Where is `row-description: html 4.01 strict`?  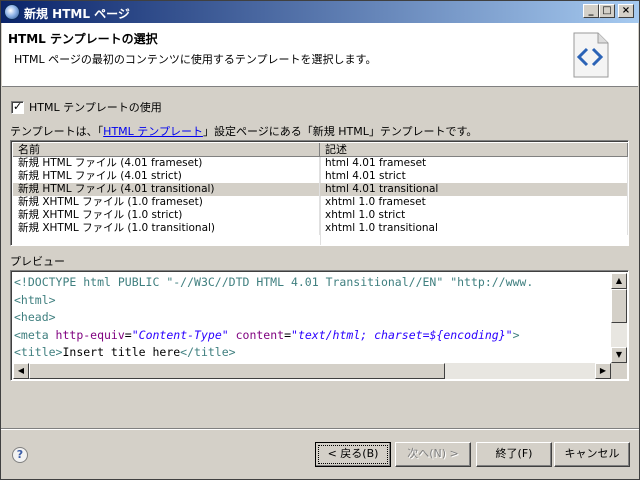 row-description: html 4.01 strict is located at coordinates (474, 176).